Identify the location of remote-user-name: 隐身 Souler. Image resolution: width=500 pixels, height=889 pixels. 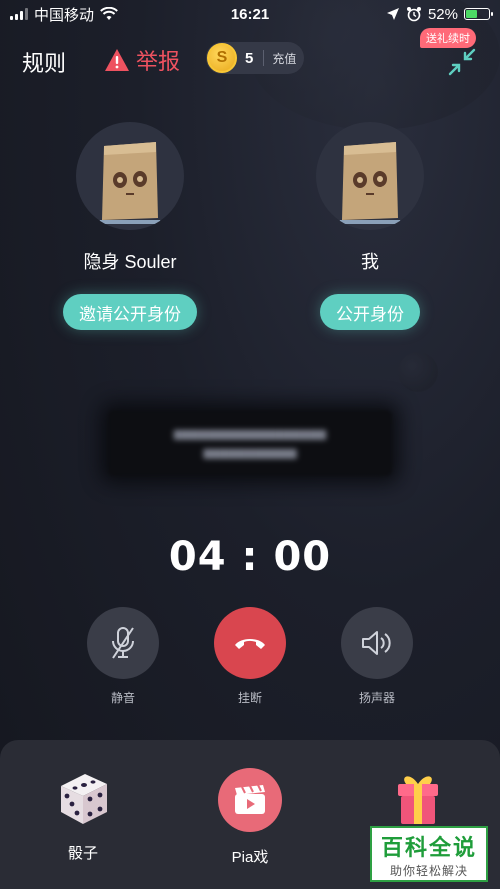
(130, 262).